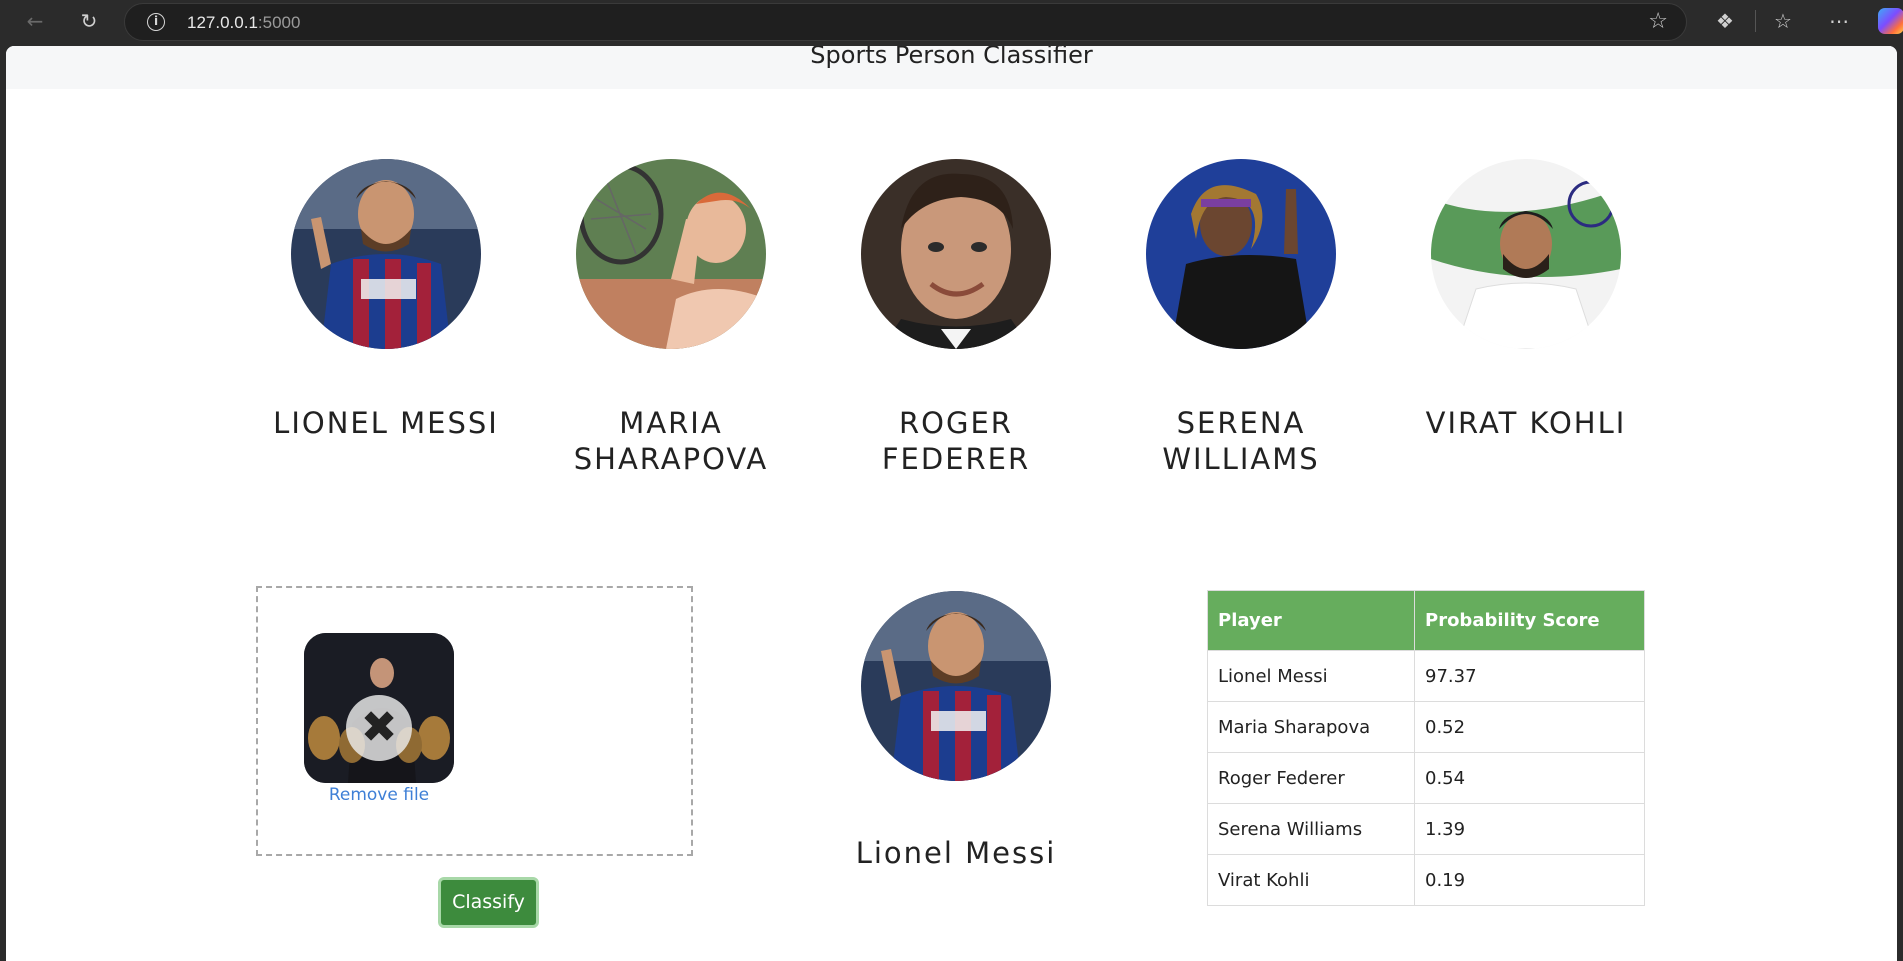 This screenshot has height=961, width=1903. I want to click on table-row: Serena Williams 1.39, so click(1426, 829).